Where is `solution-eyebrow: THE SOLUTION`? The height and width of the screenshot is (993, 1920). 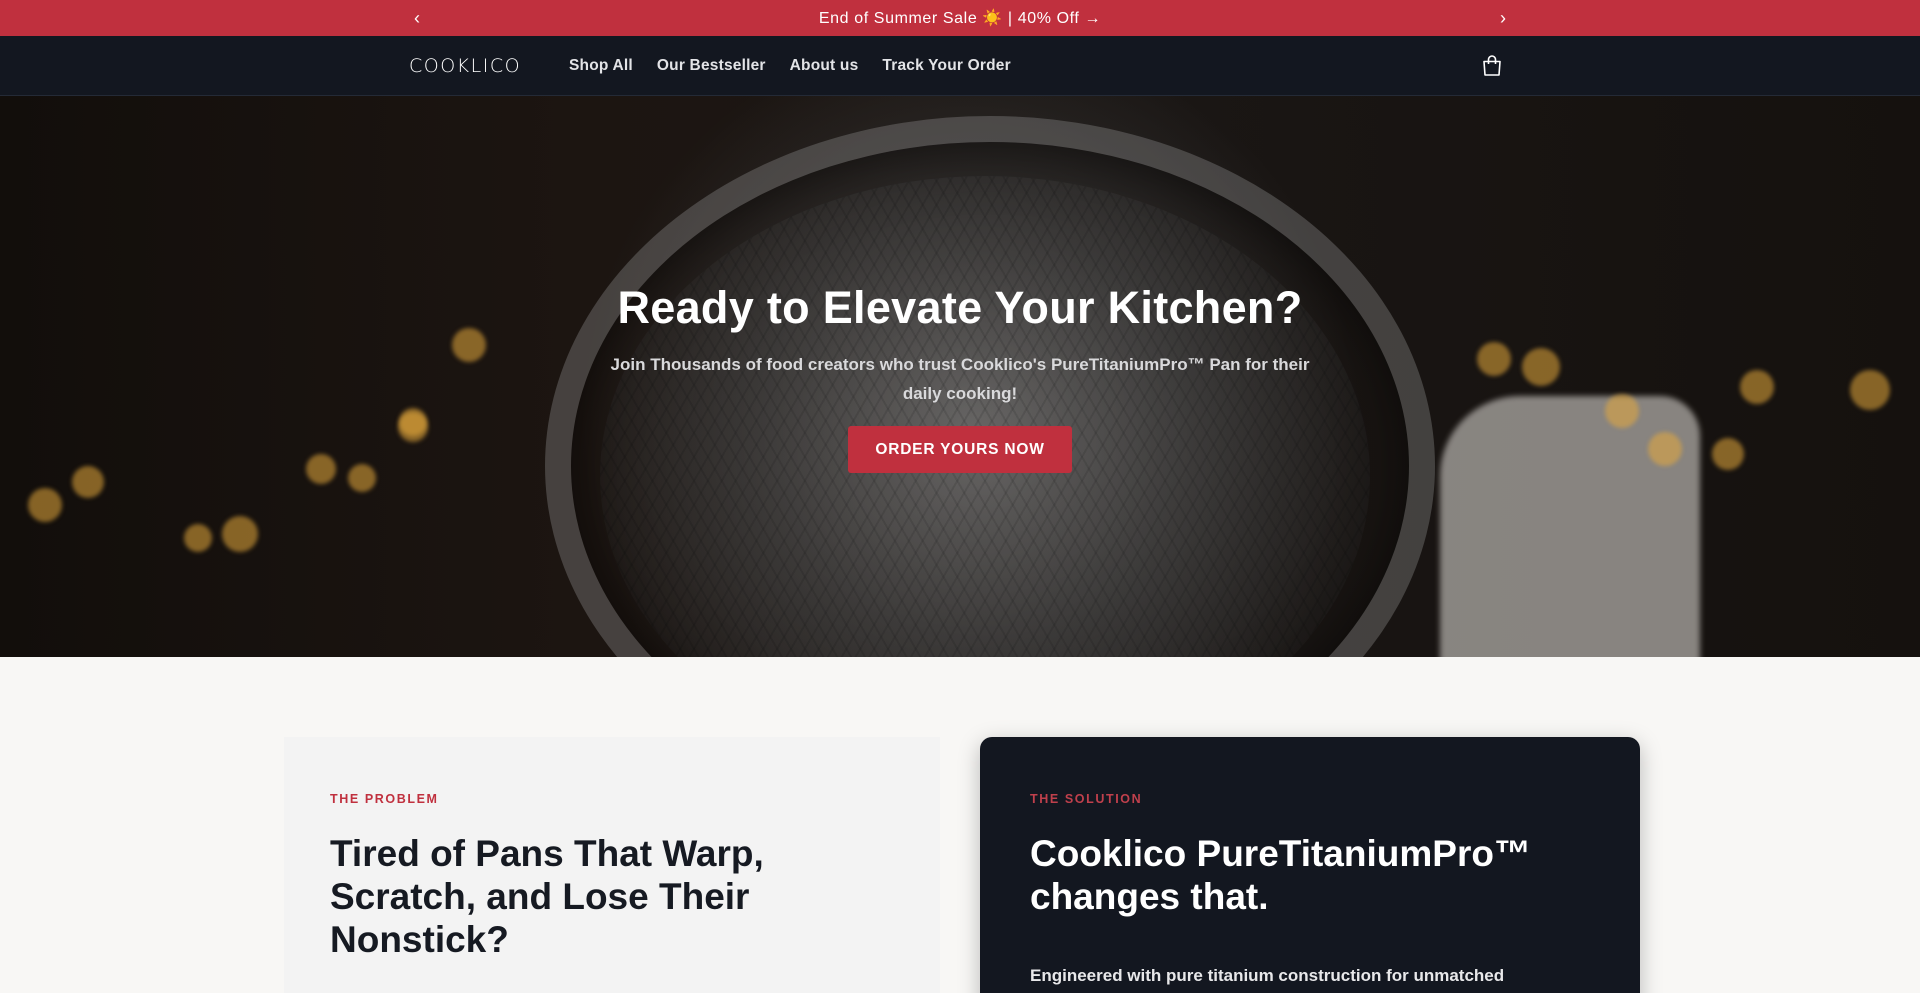 solution-eyebrow: THE SOLUTION is located at coordinates (1086, 799).